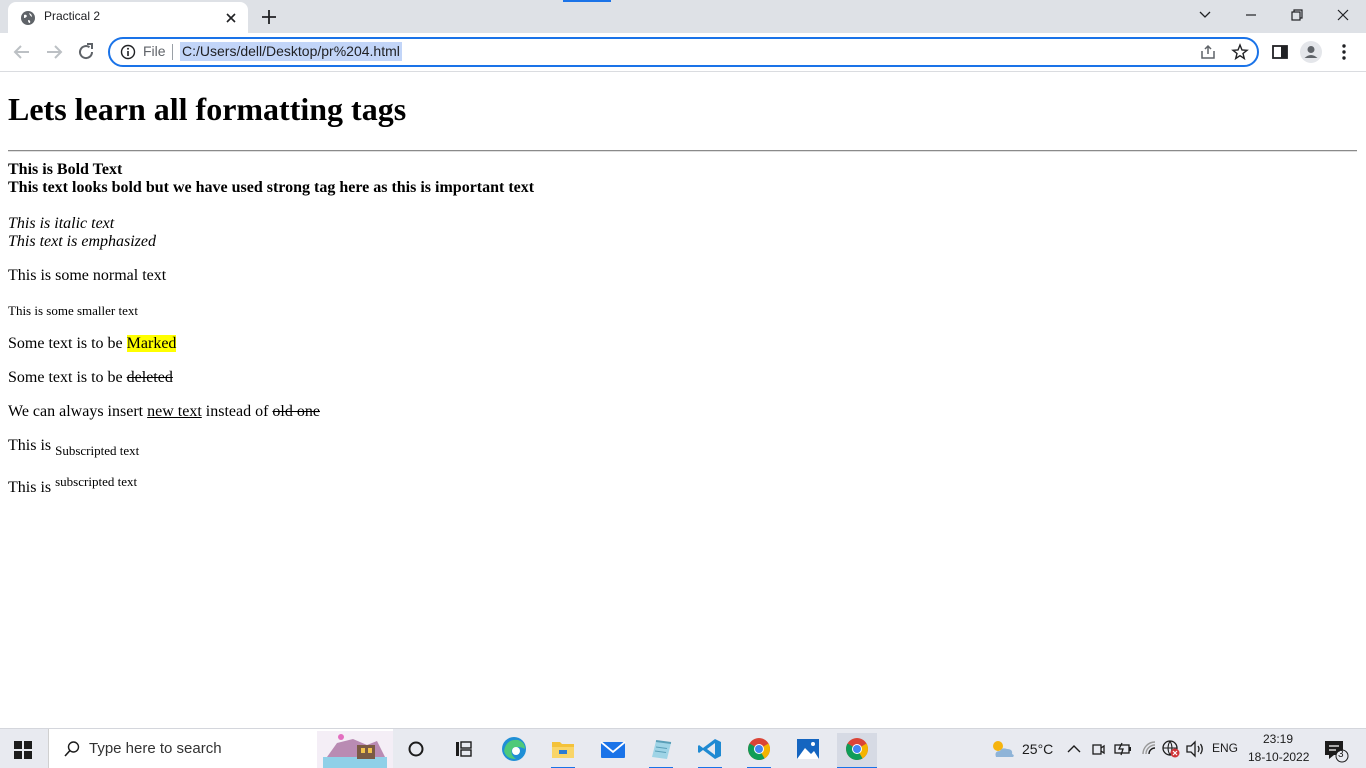 This screenshot has width=1366, height=768. I want to click on superscript-line: This is subscripted text, so click(72, 485).